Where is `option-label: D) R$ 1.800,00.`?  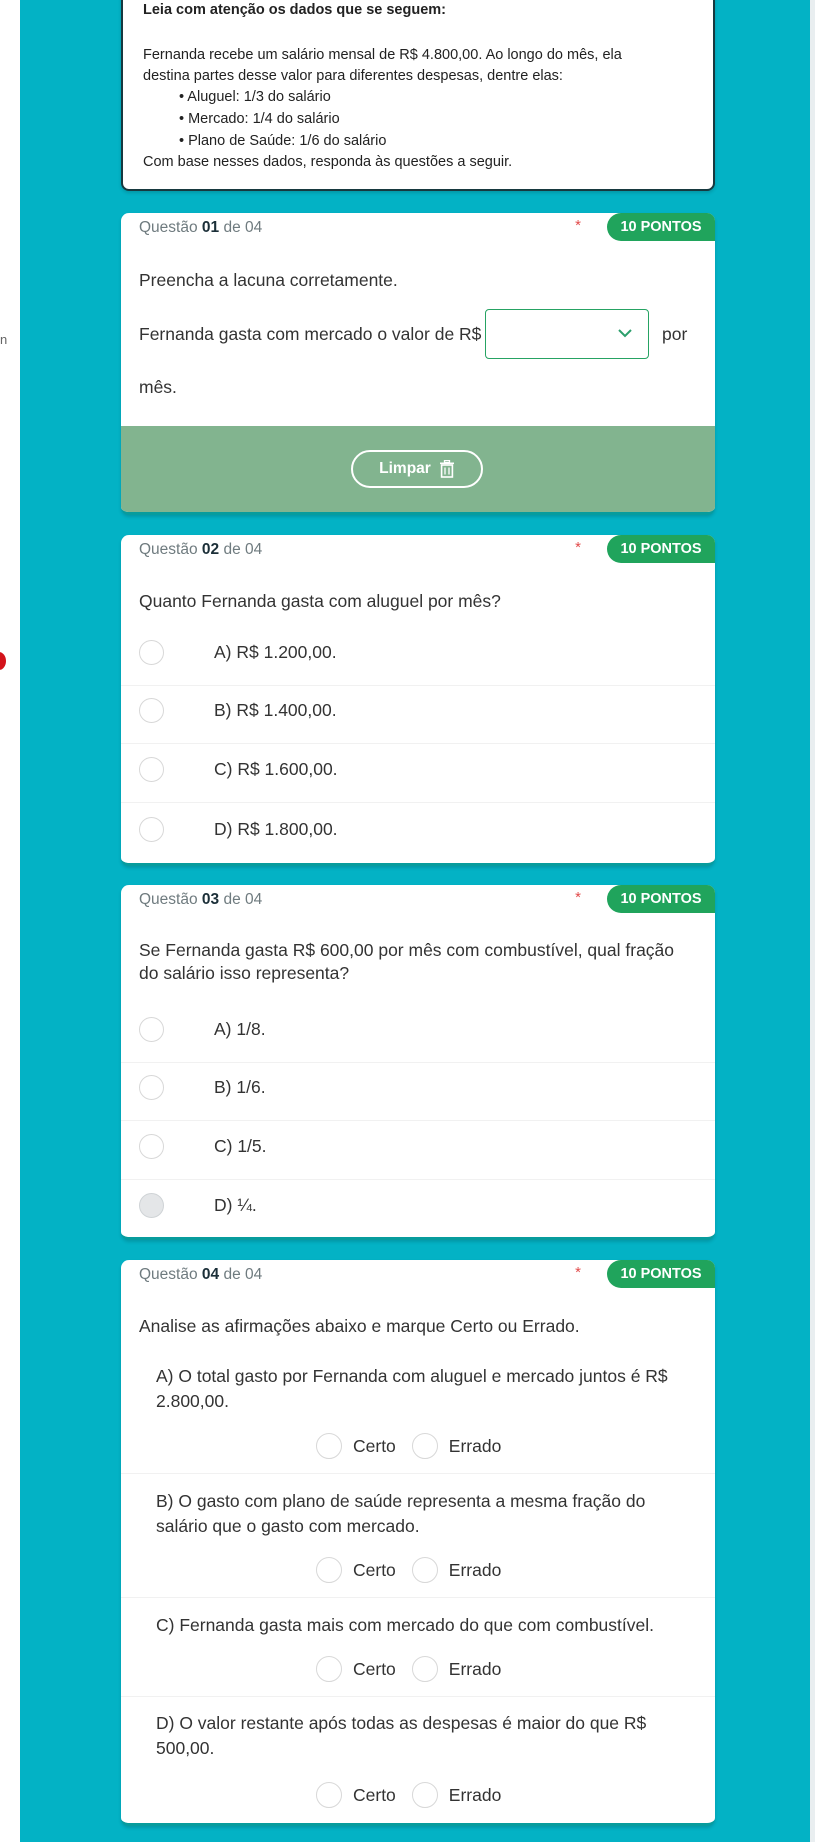 option-label: D) R$ 1.800,00. is located at coordinates (276, 829).